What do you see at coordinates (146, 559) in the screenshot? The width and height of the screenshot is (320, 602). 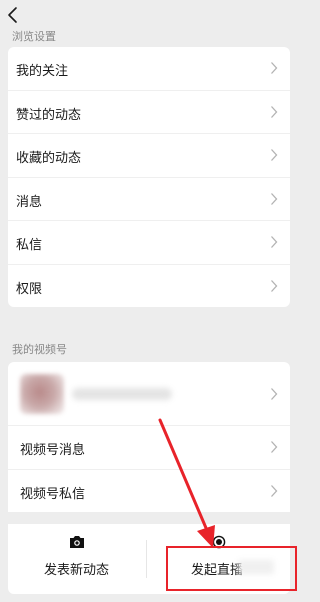 I see `action-divider` at bounding box center [146, 559].